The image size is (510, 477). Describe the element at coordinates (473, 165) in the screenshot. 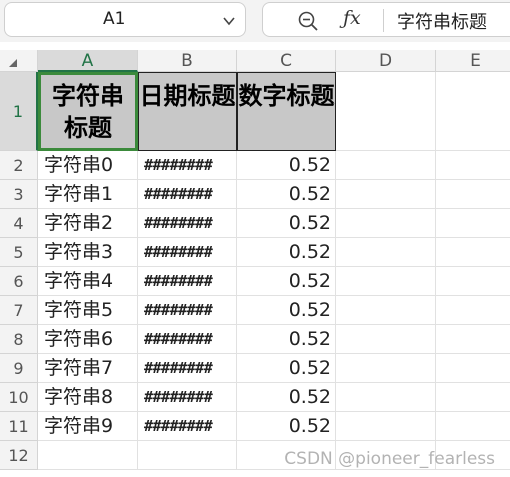

I see `cell-e2` at that location.